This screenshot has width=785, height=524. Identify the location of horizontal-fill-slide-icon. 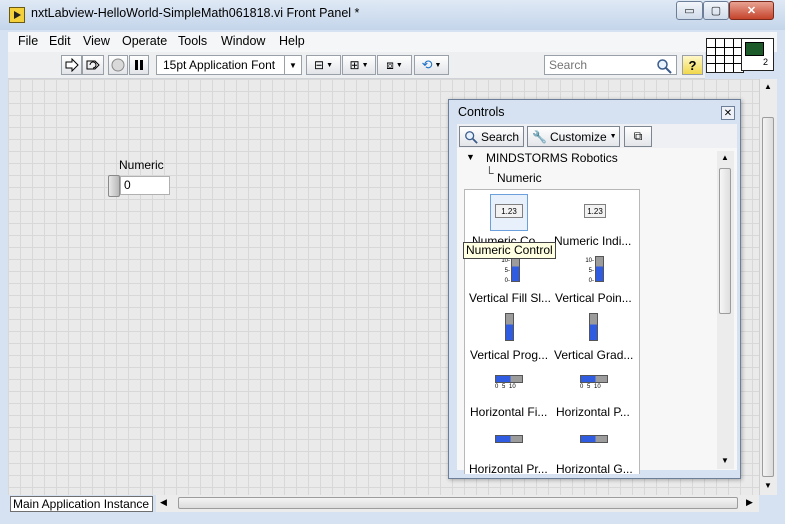
(509, 379).